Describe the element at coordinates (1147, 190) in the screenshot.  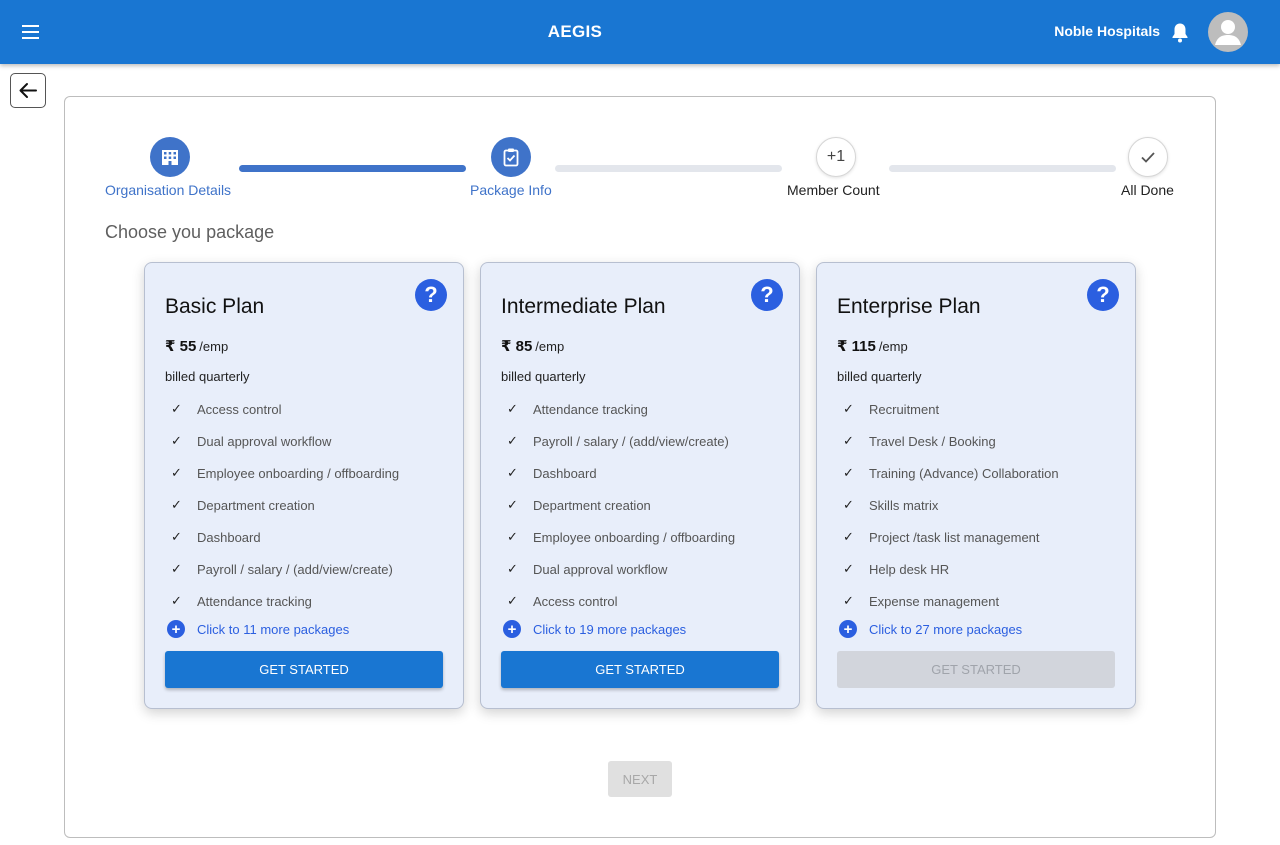
I see `step-label-all-done: All Done` at that location.